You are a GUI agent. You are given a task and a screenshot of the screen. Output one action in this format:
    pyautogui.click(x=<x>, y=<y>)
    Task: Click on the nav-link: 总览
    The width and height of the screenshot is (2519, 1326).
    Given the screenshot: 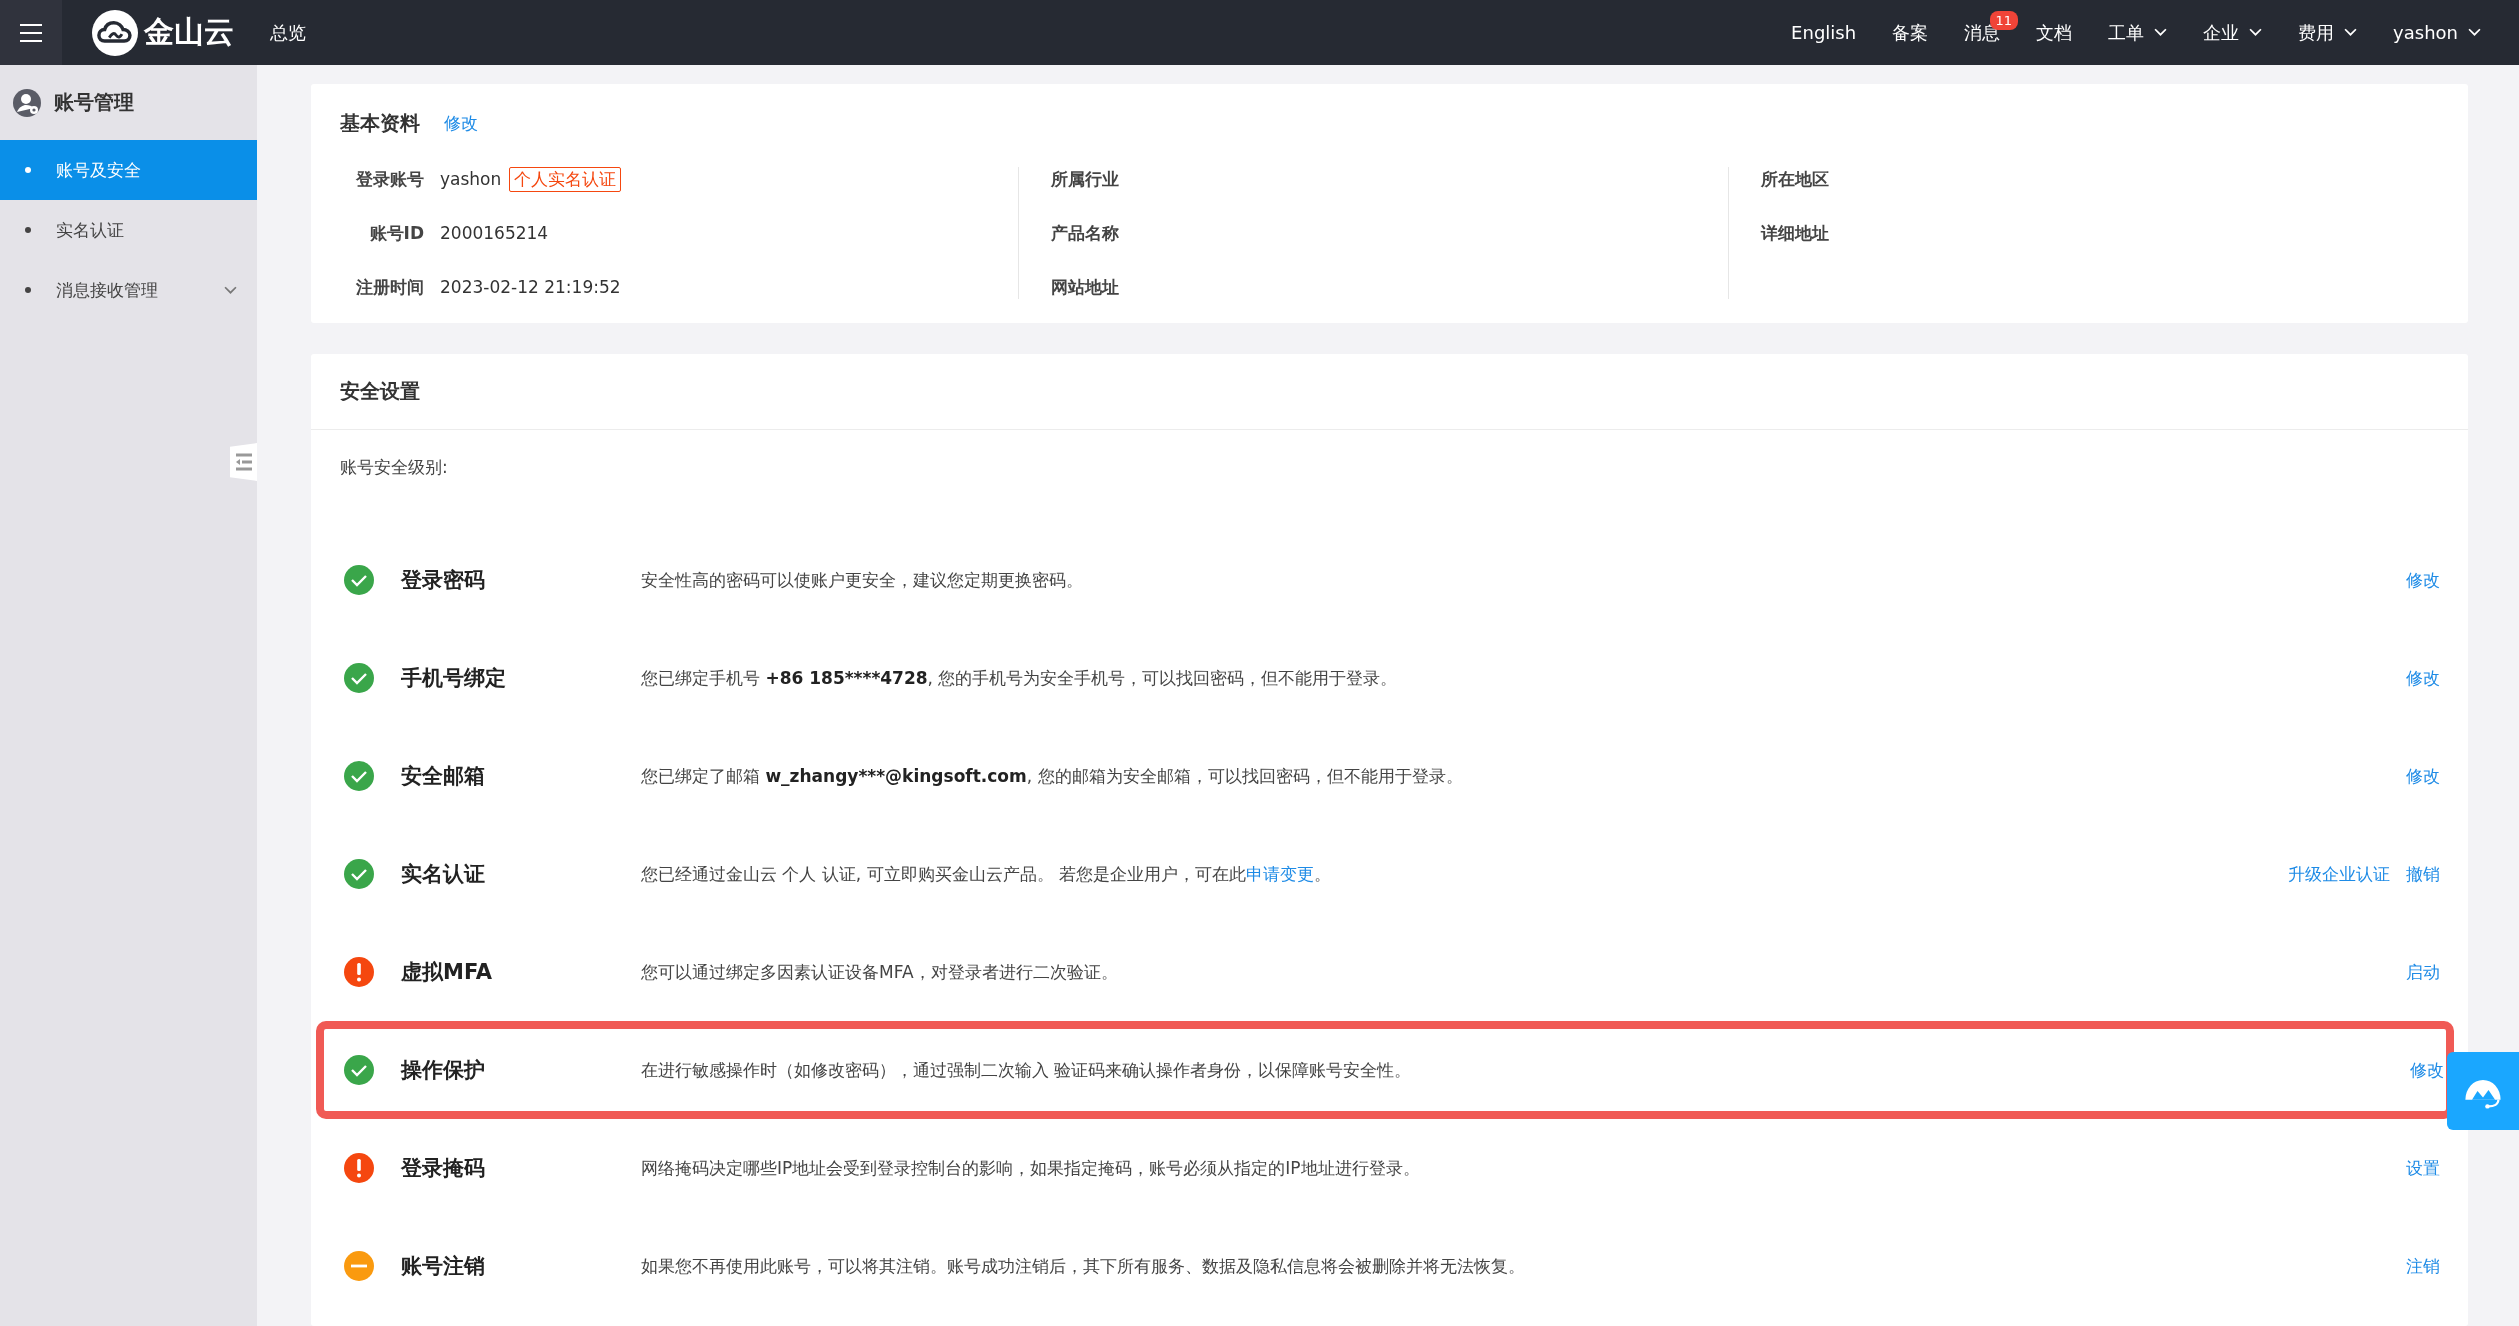 What is the action you would take?
    pyautogui.click(x=288, y=32)
    